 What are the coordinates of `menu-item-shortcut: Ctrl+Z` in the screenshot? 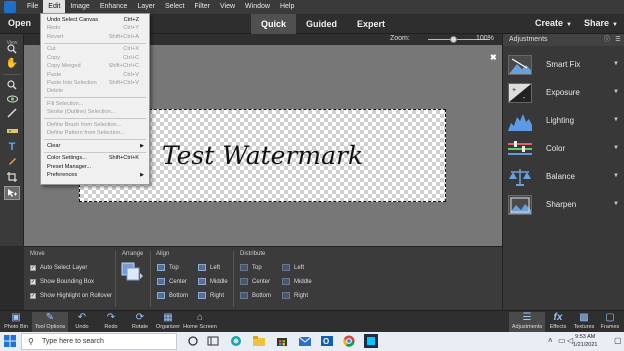 It's located at (131, 20).